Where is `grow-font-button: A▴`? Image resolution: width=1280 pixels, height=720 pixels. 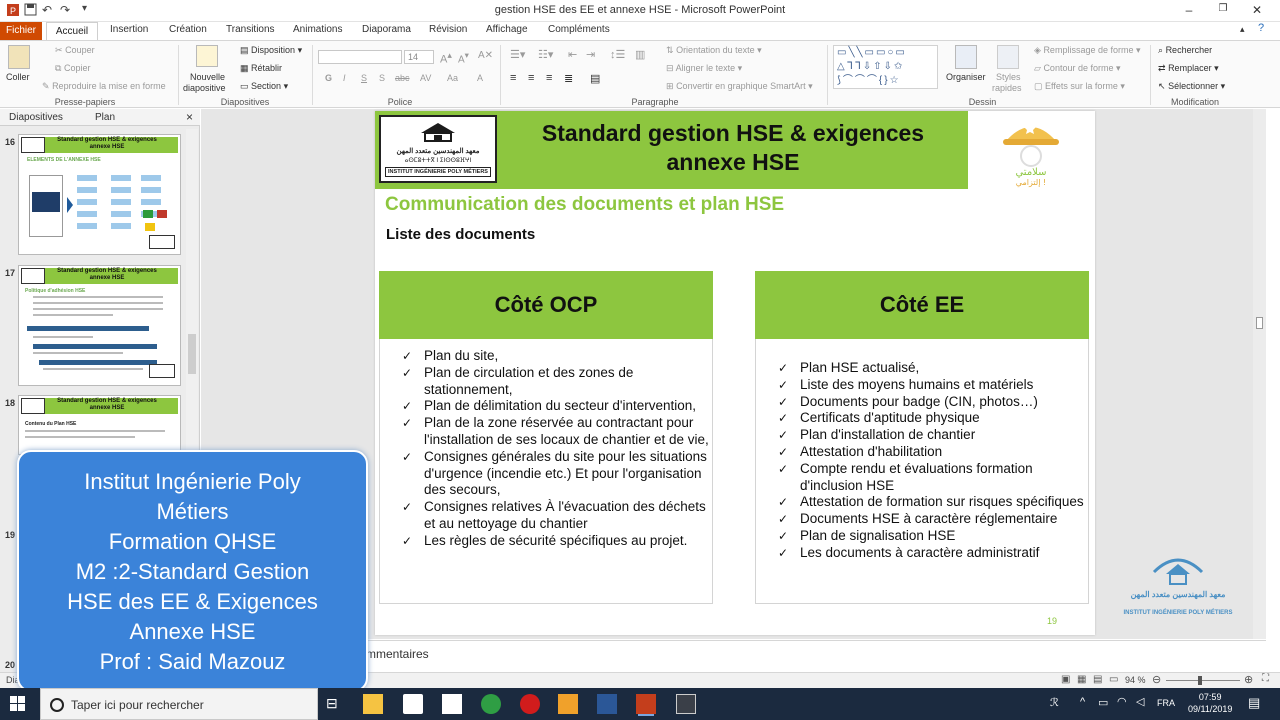
grow-font-button: A▴ is located at coordinates (446, 58).